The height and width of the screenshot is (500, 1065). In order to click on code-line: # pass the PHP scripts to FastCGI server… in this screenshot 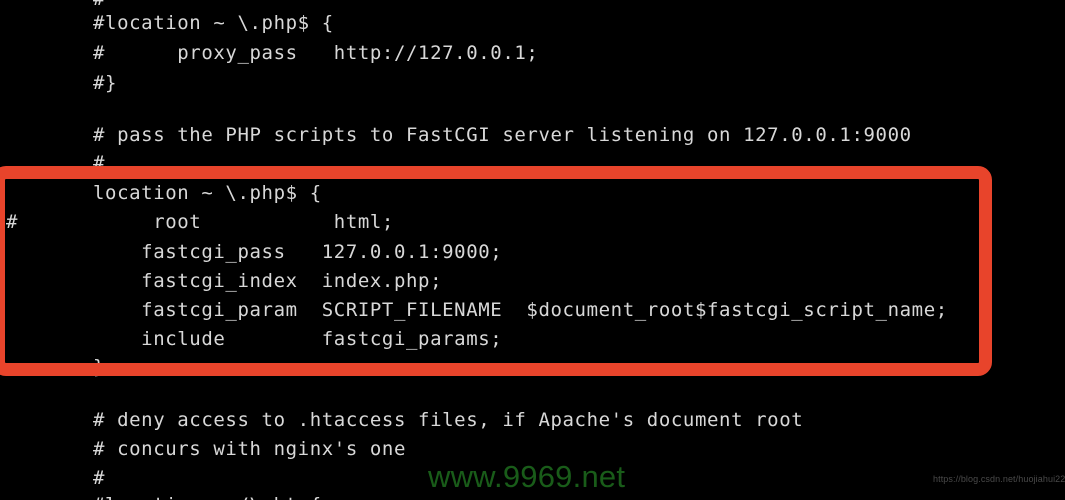, I will do `click(502, 135)`.